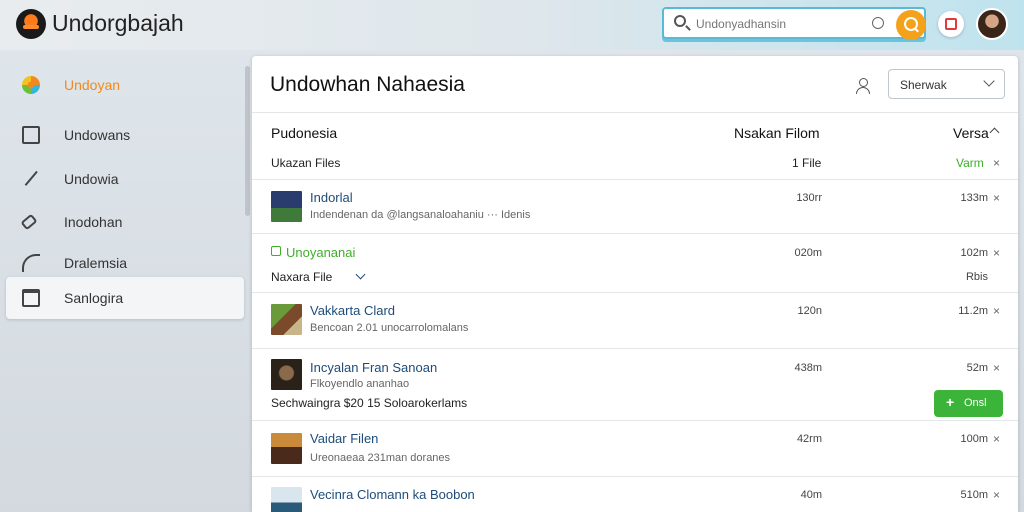  I want to click on plus-icon: +, so click(950, 402).